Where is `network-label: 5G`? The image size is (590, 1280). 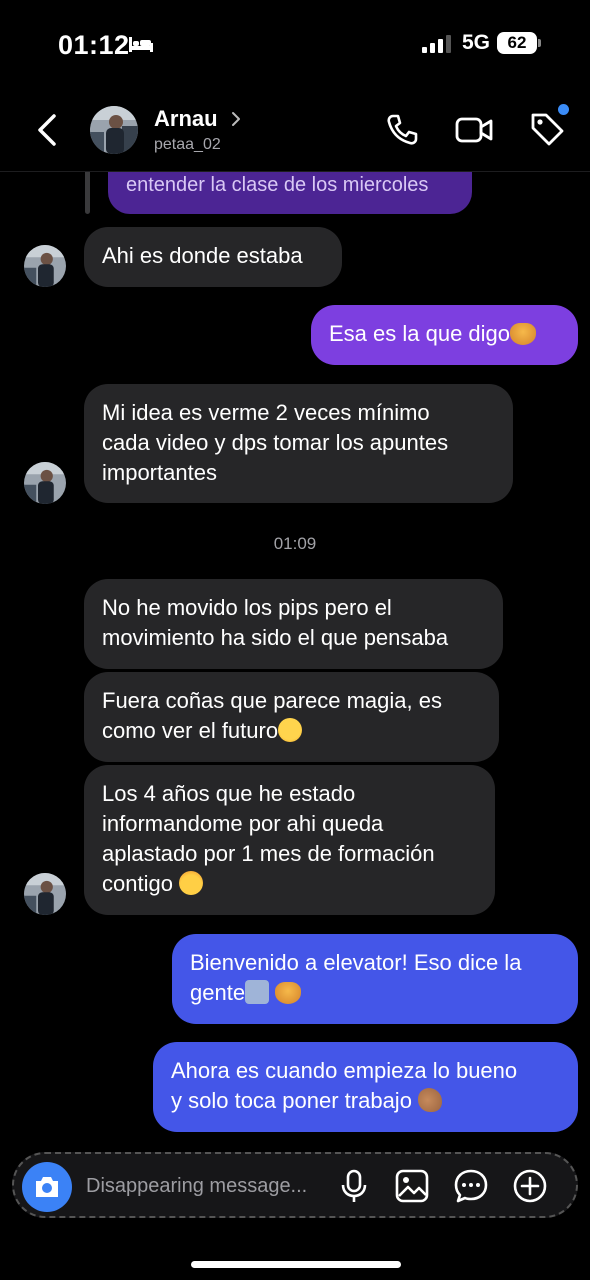 network-label: 5G is located at coordinates (476, 42).